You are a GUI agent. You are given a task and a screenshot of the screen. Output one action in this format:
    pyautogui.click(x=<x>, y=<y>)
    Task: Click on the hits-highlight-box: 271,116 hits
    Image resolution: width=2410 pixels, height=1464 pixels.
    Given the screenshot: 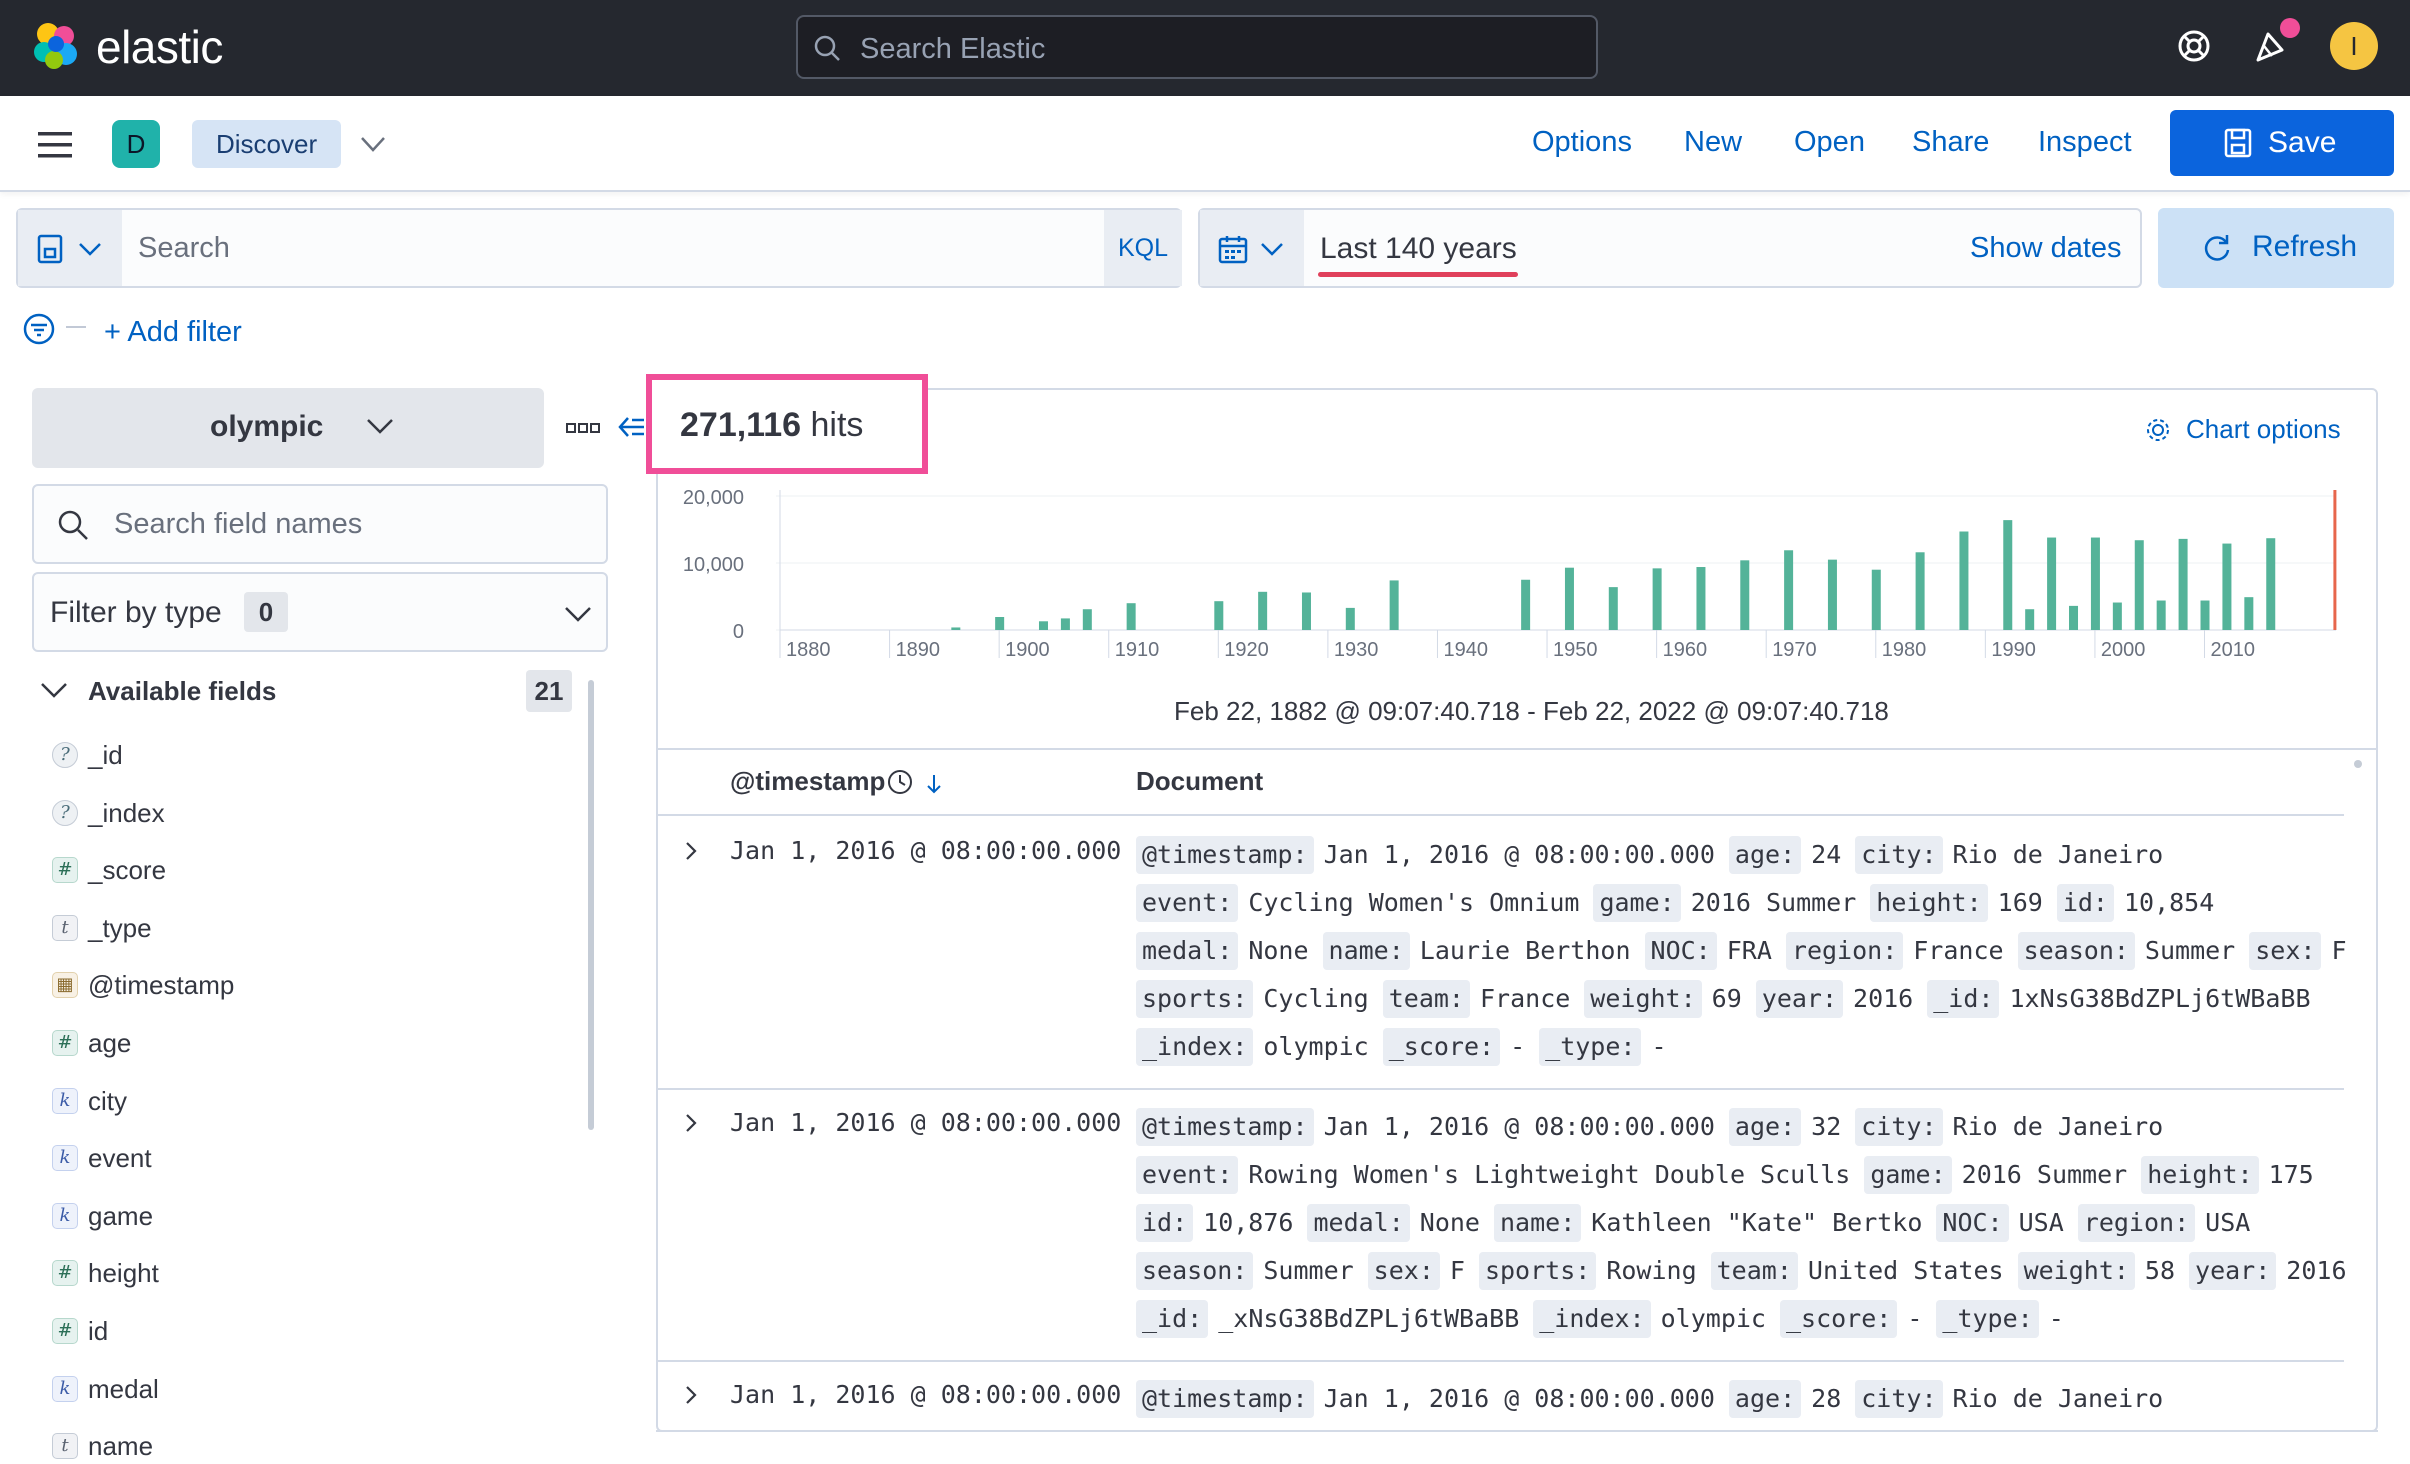 What is the action you would take?
    pyautogui.click(x=787, y=424)
    